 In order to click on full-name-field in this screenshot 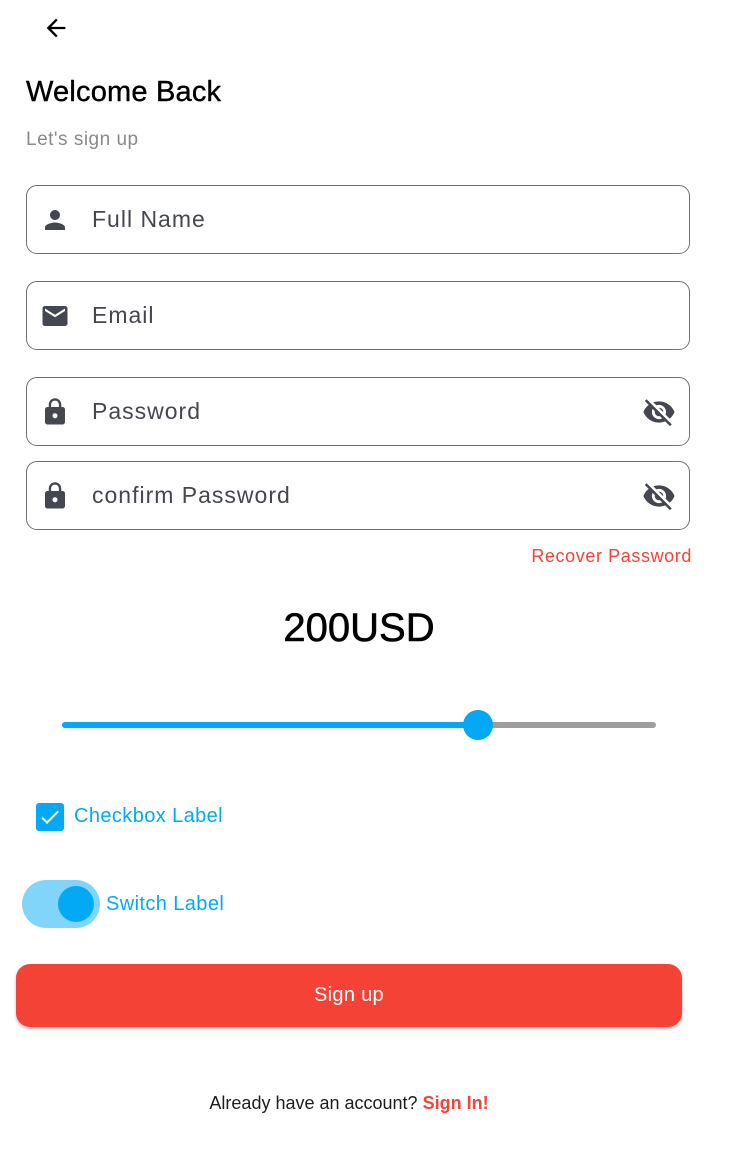, I will do `click(358, 219)`.